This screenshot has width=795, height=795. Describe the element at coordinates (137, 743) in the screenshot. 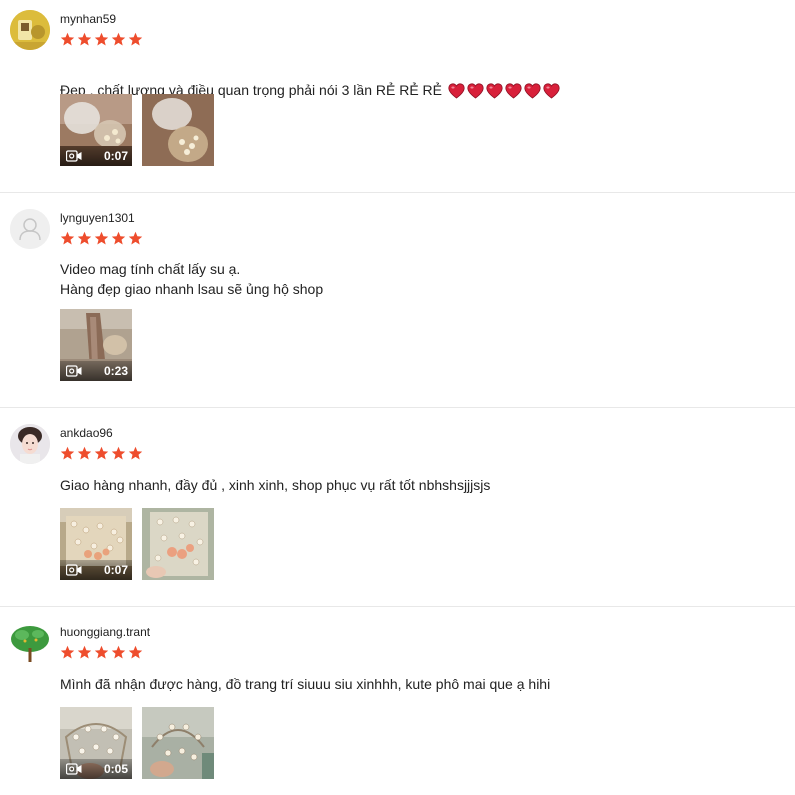

I see `review-media-list: 0:05` at that location.